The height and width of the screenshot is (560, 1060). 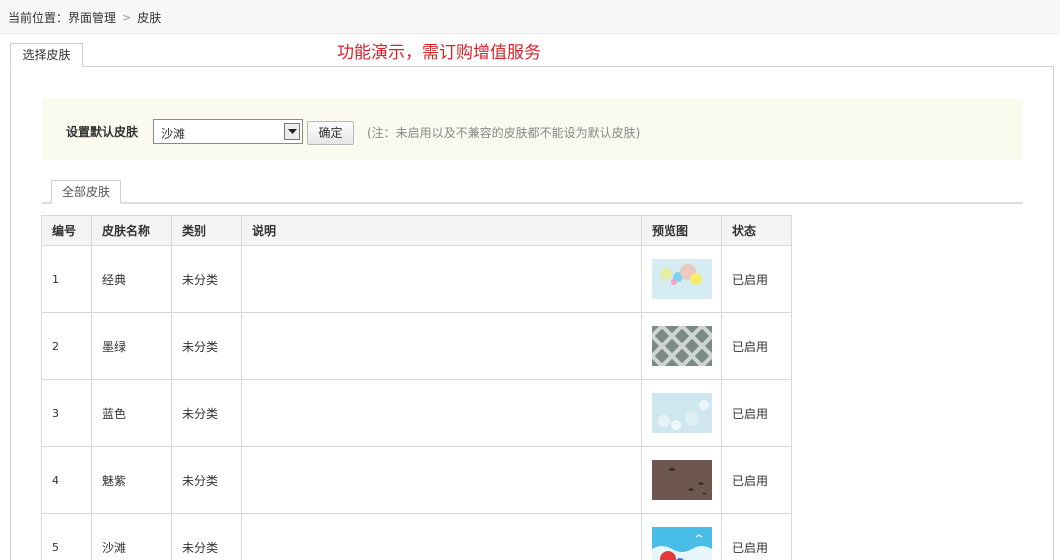 I want to click on dropdown-arrow-icon, so click(x=292, y=131).